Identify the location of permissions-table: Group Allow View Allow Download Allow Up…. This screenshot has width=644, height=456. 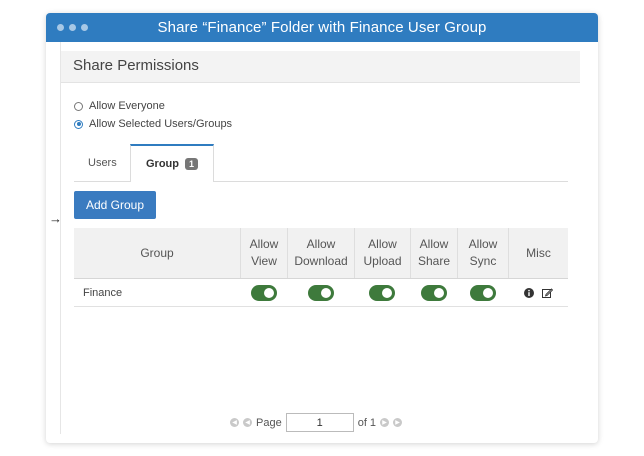
(321, 267).